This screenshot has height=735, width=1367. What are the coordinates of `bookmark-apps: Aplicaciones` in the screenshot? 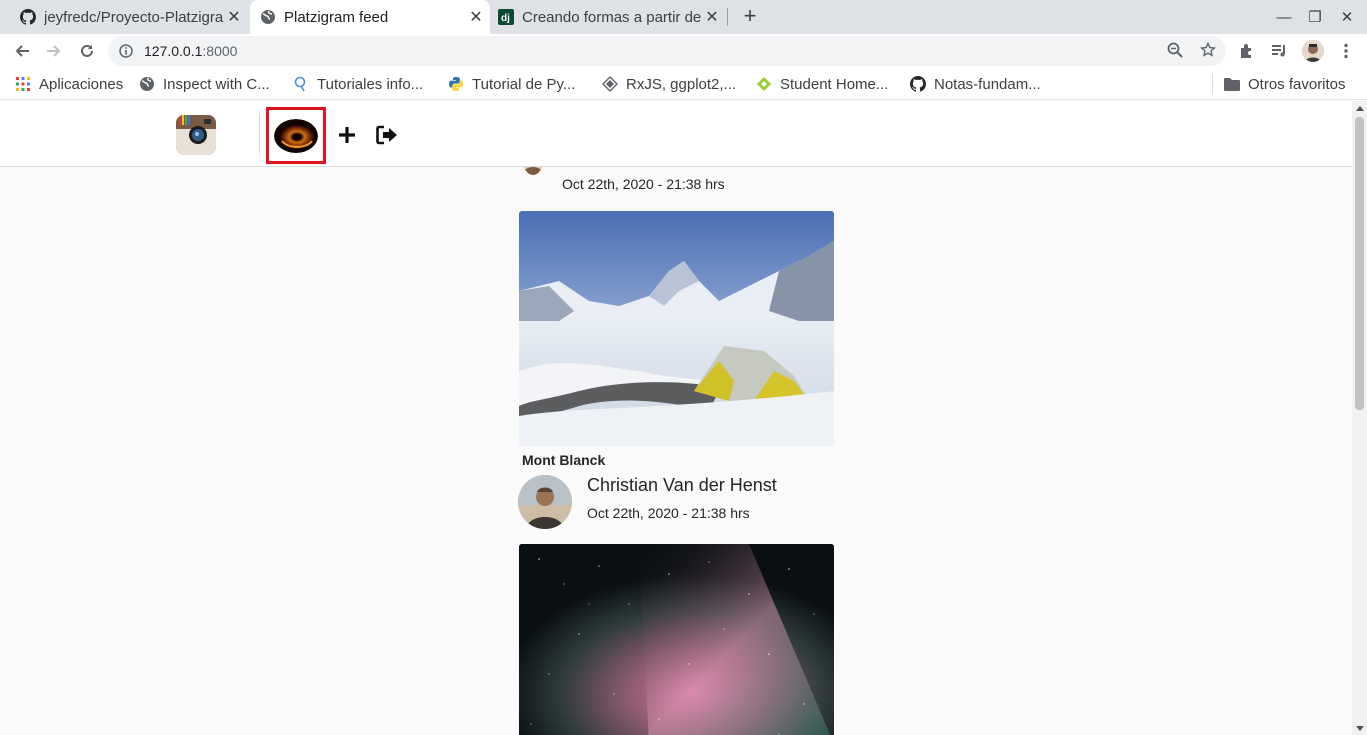 It's located at (69, 84).